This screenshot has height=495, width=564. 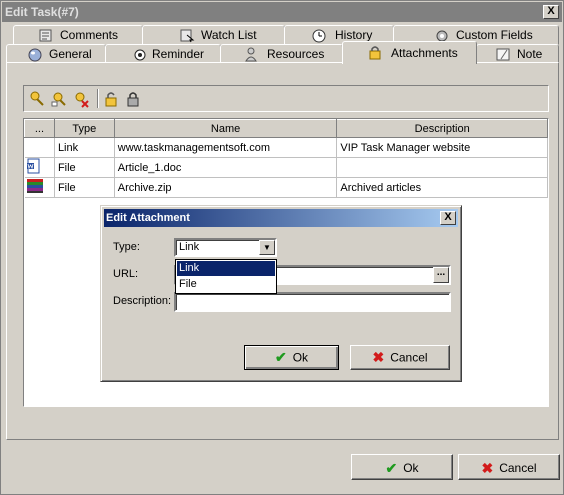 What do you see at coordinates (319, 36) in the screenshot?
I see `history-icon` at bounding box center [319, 36].